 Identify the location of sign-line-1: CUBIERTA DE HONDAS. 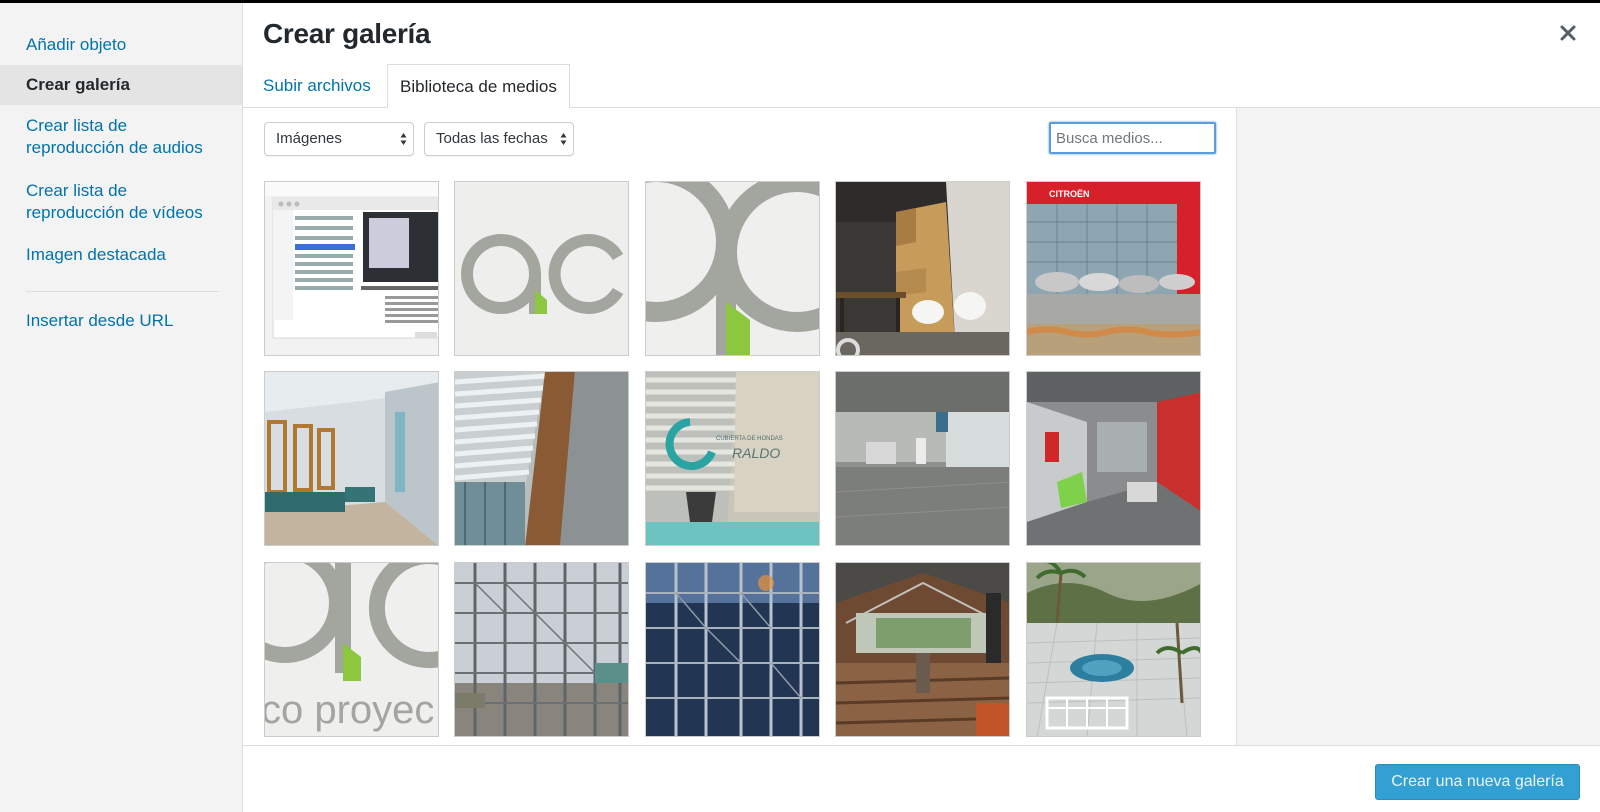
(749, 439).